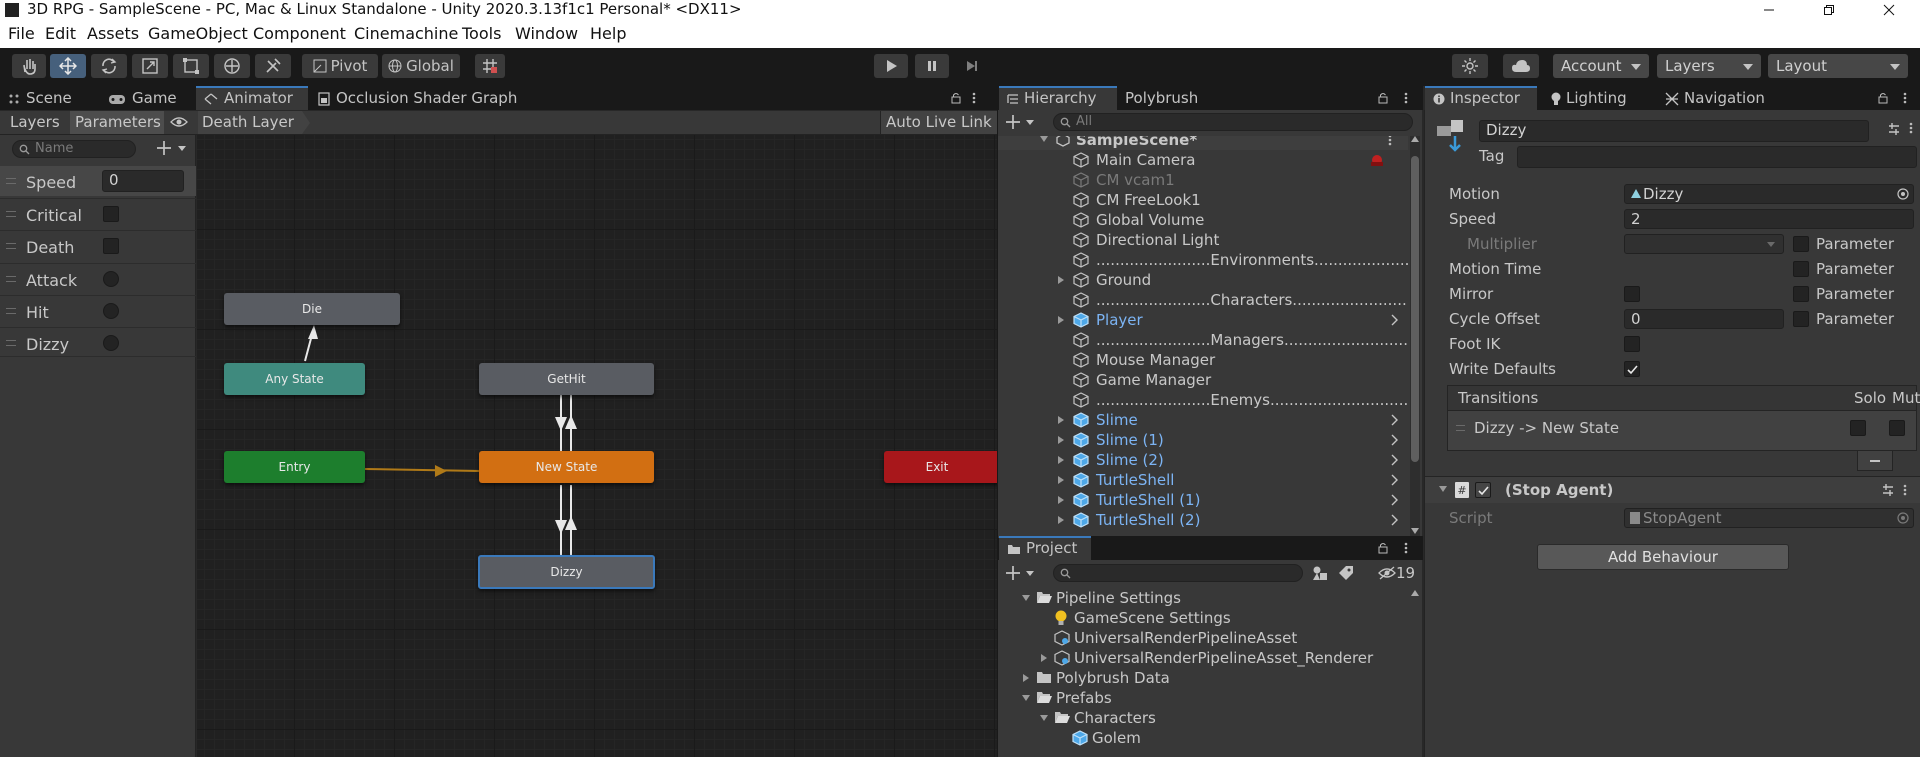  Describe the element at coordinates (1521, 66) in the screenshot. I see `cloud-icon` at that location.